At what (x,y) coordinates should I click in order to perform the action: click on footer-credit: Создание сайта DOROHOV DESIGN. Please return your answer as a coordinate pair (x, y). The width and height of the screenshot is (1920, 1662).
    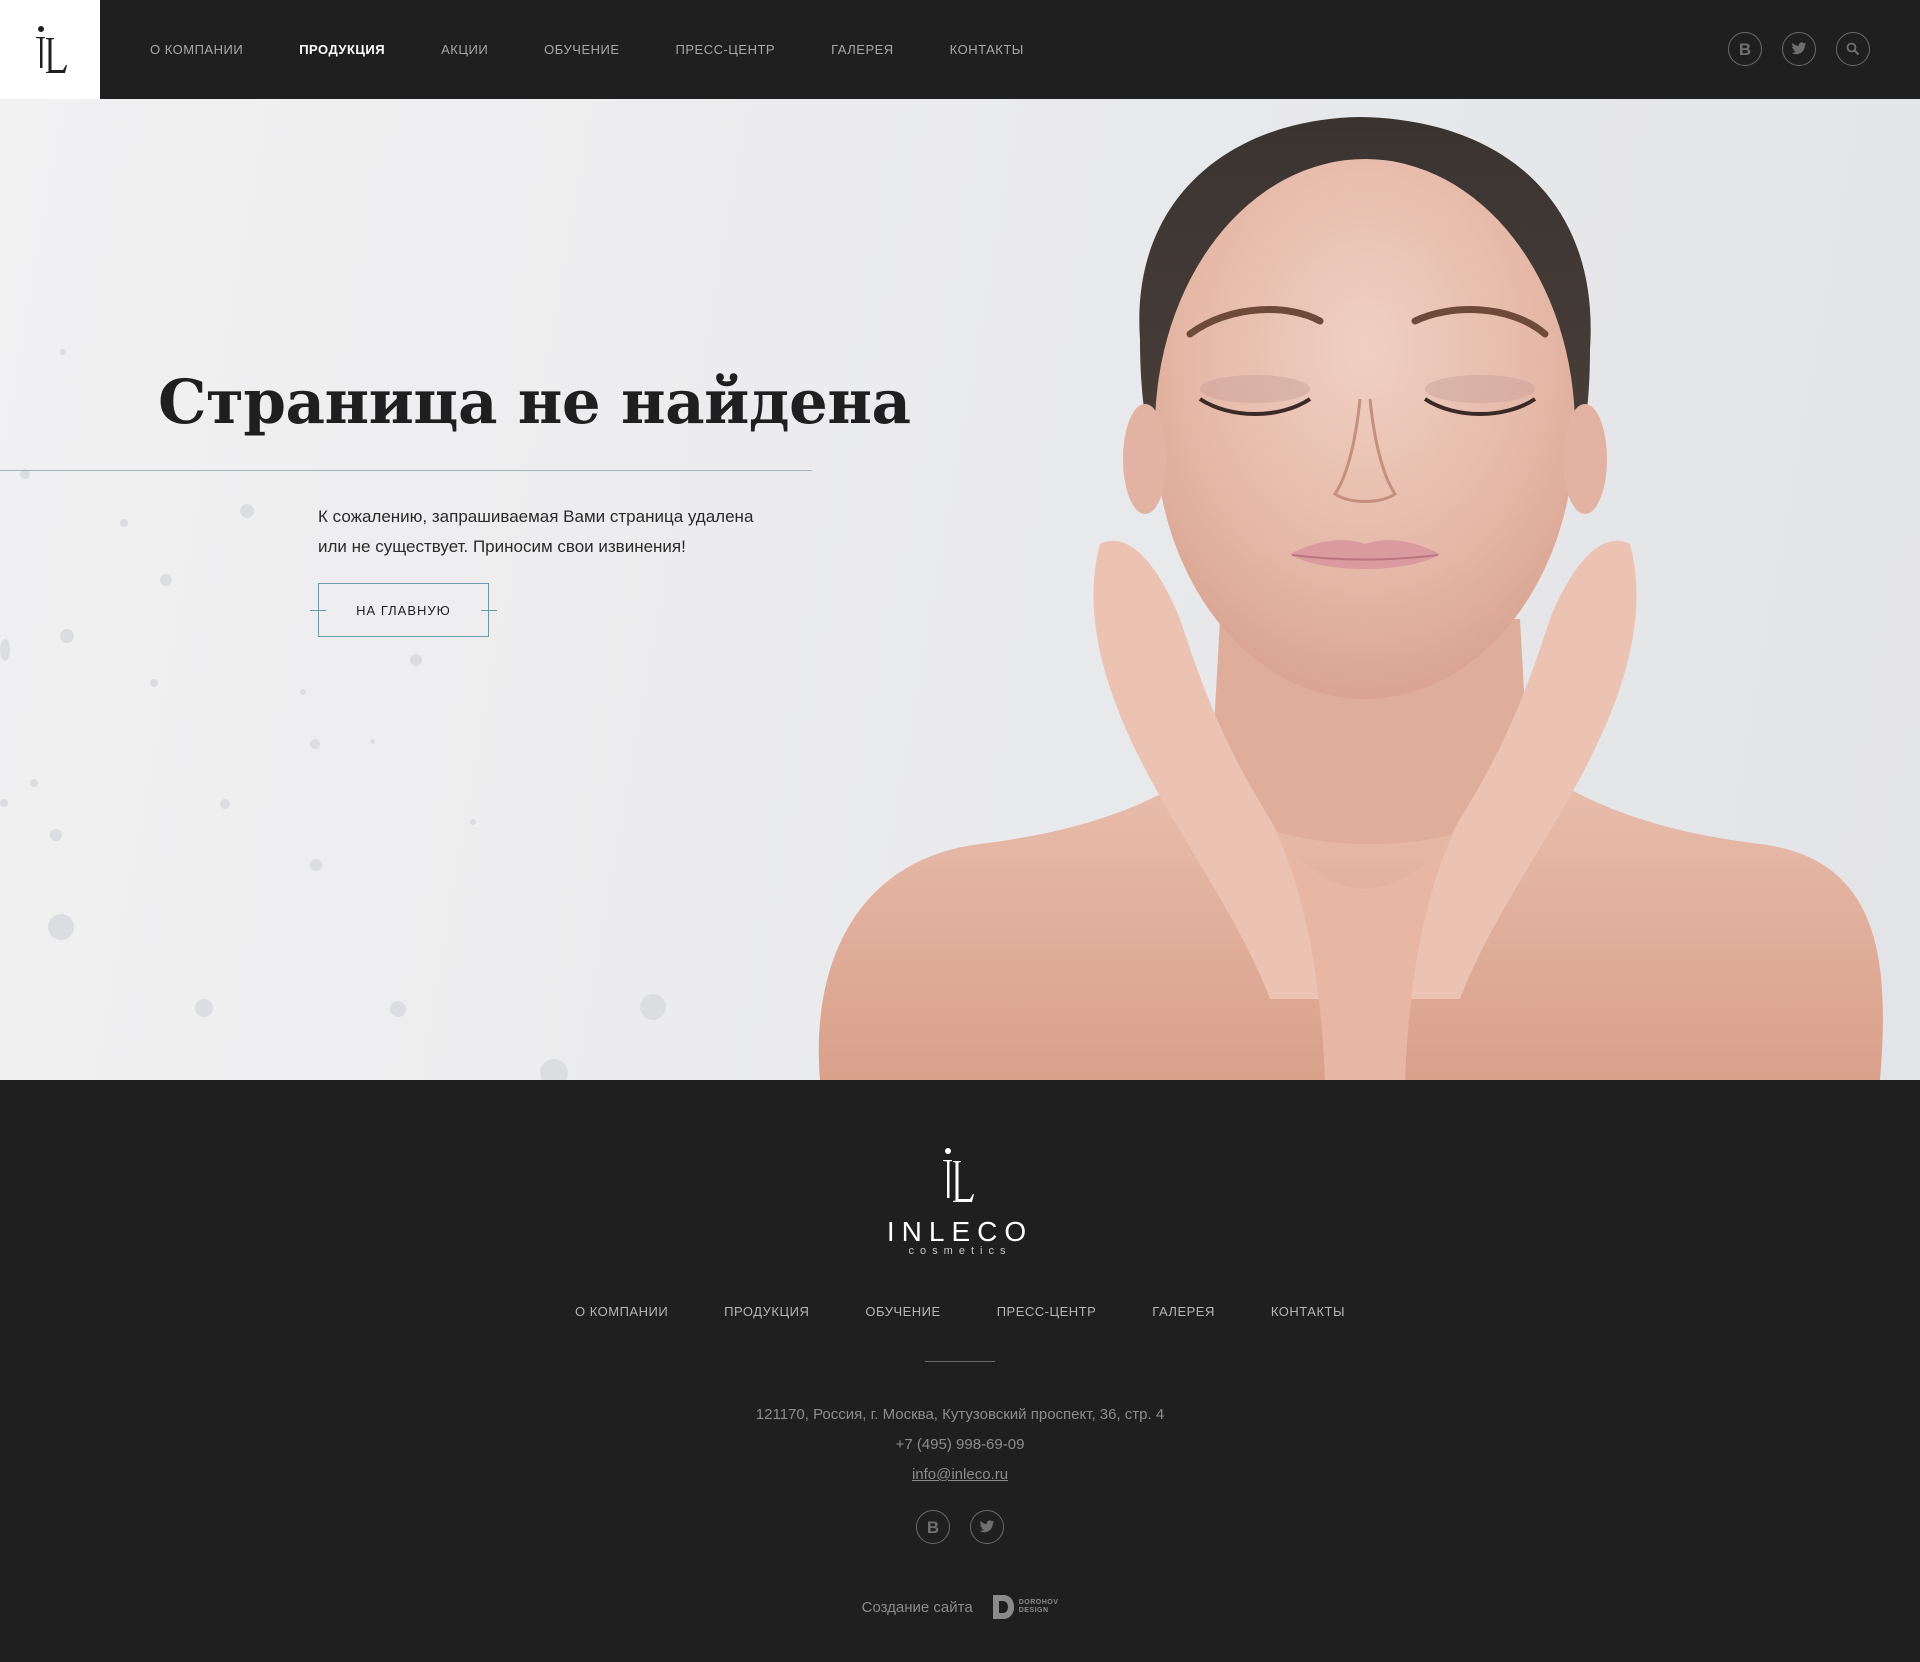
    Looking at the image, I should click on (960, 1607).